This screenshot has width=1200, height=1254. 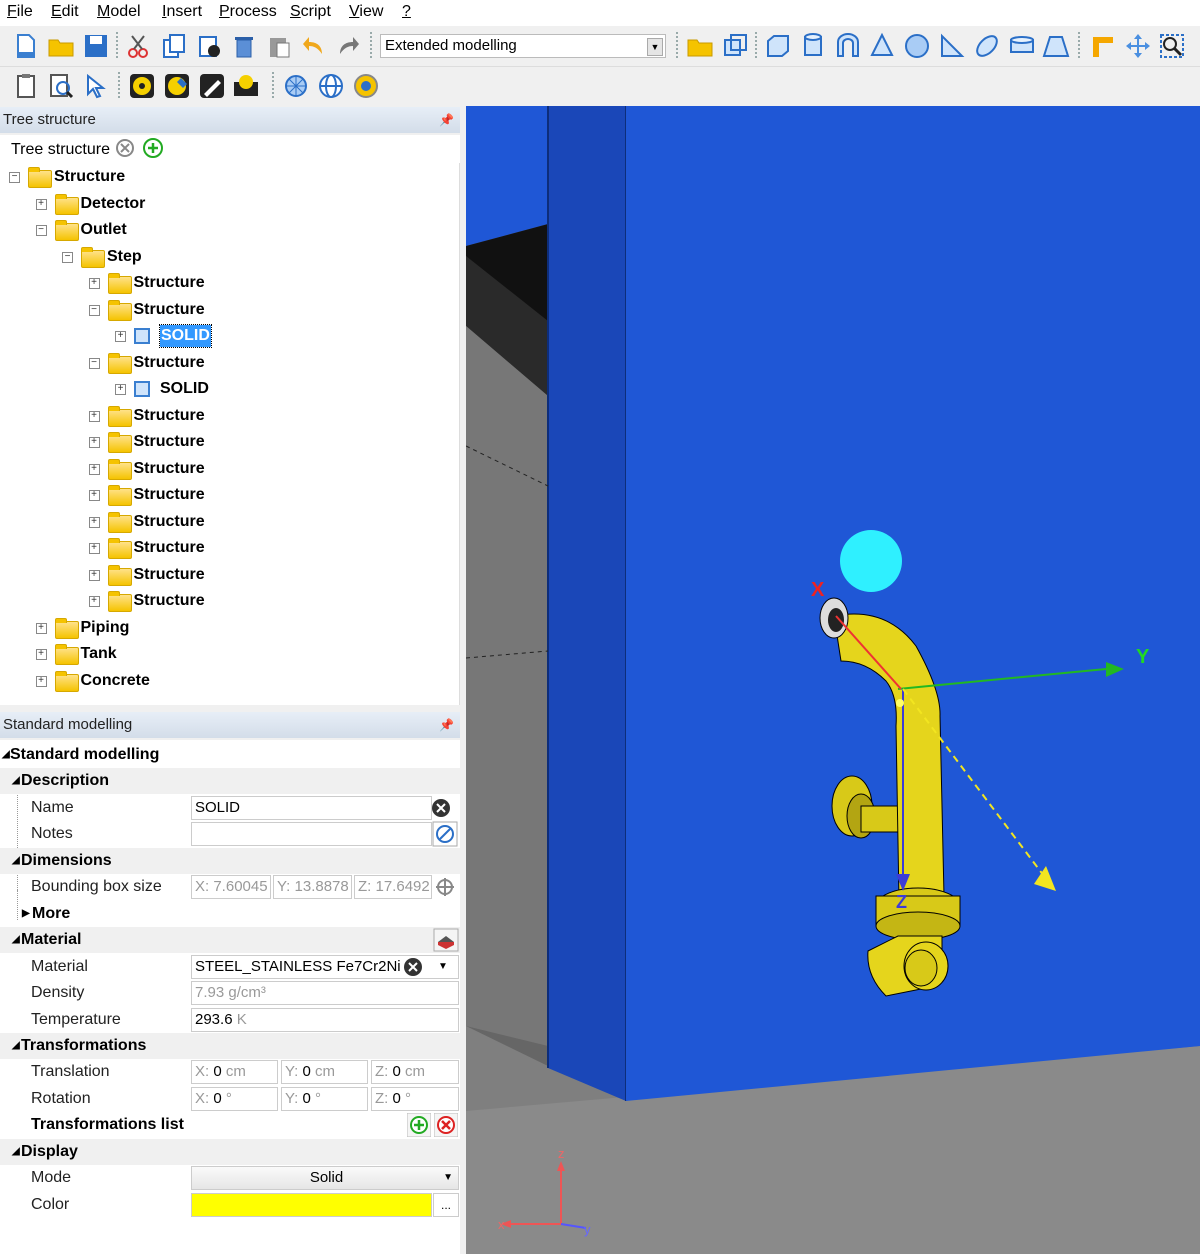 I want to click on paste-icon, so click(x=279, y=46).